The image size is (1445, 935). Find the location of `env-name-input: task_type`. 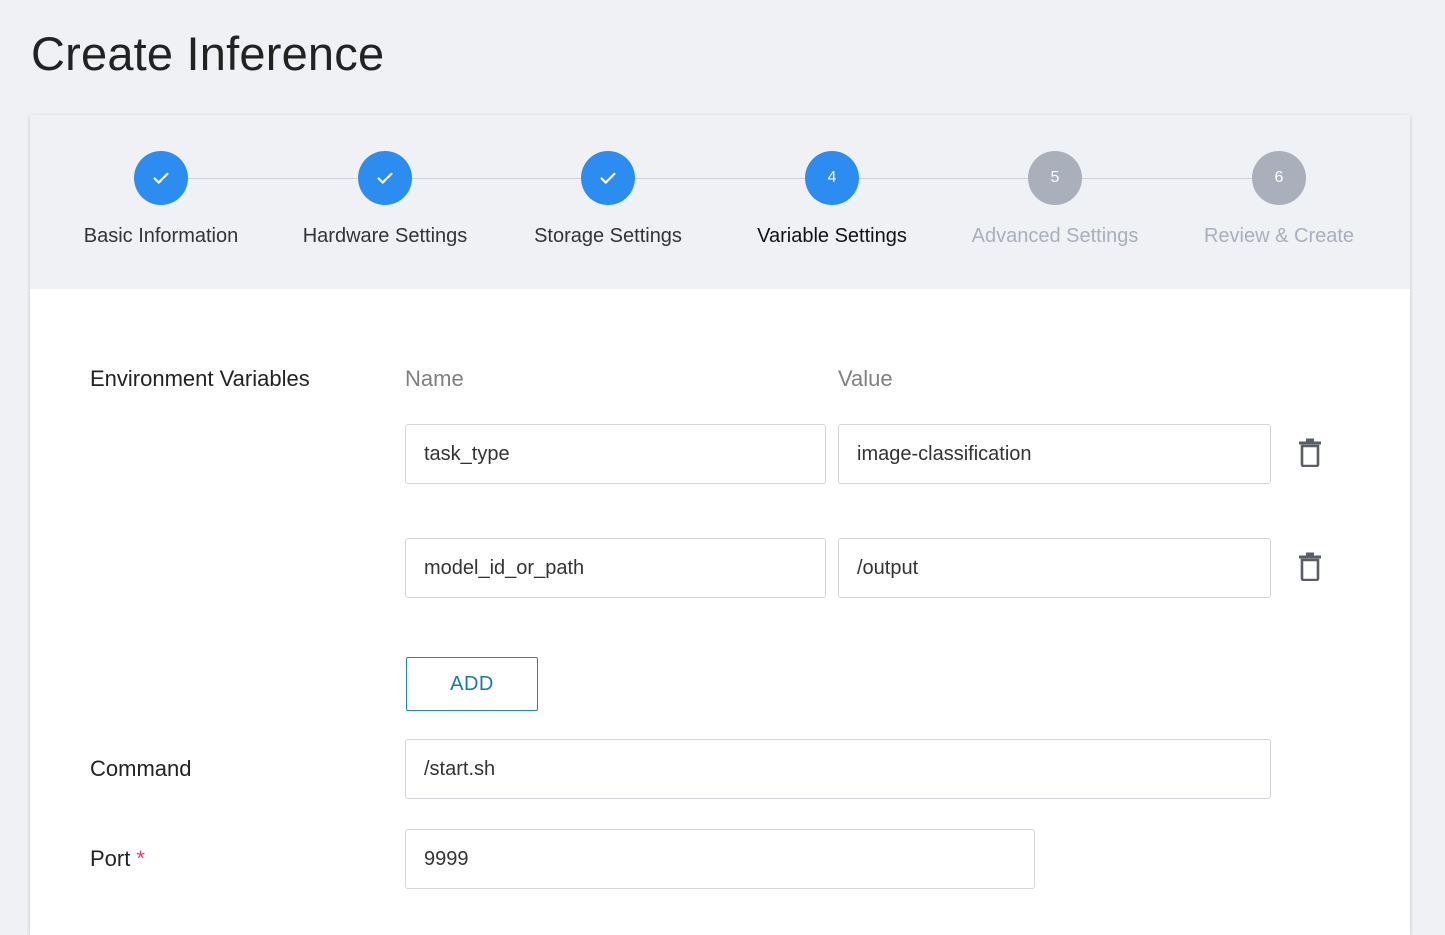

env-name-input: task_type is located at coordinates (615, 454).